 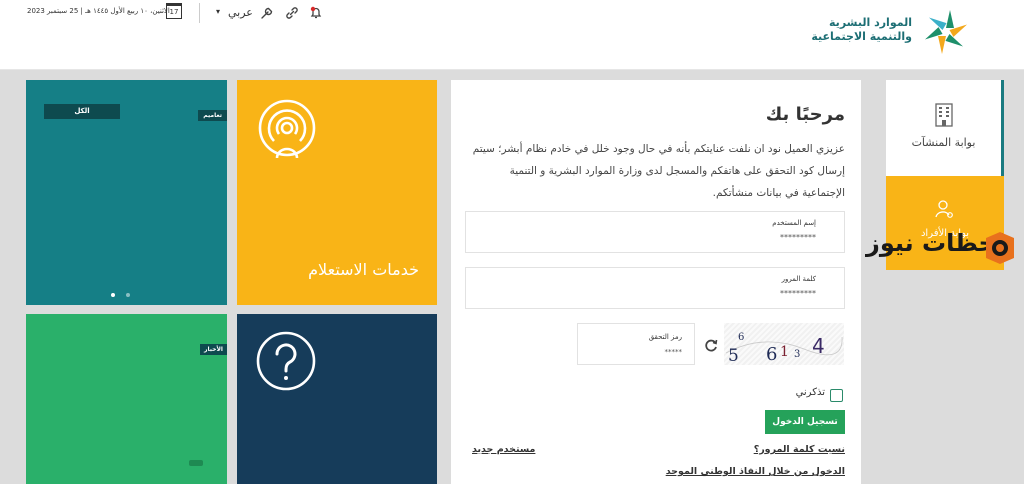 What do you see at coordinates (126, 192) in the screenshot?
I see `circulars-tile: تعاميم الكل` at bounding box center [126, 192].